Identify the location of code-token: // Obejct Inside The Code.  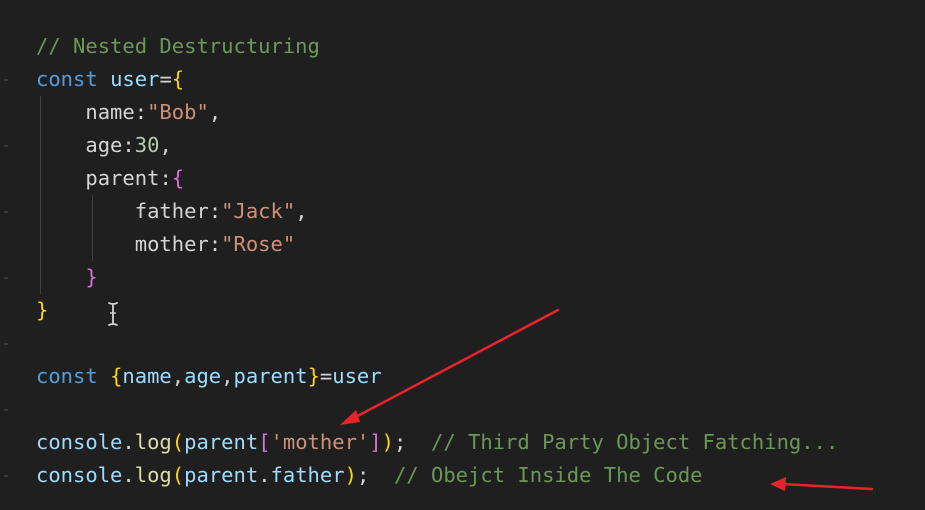
(548, 475).